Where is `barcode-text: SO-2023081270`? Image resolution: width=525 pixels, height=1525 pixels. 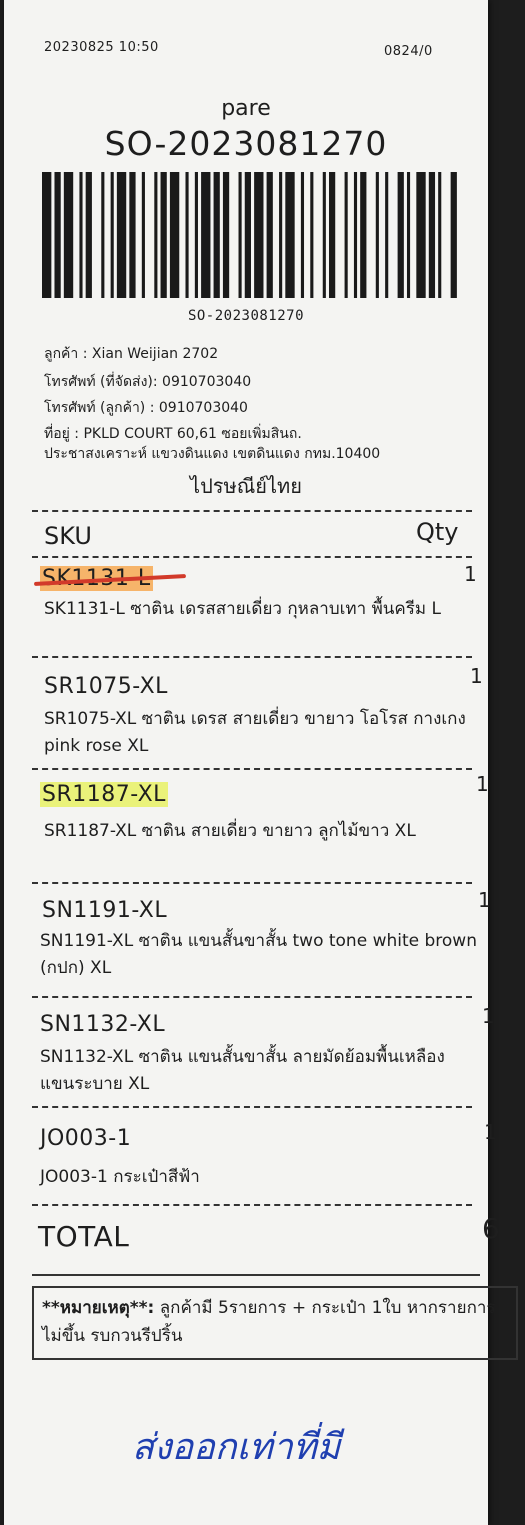
barcode-text: SO-2023081270 is located at coordinates (246, 316).